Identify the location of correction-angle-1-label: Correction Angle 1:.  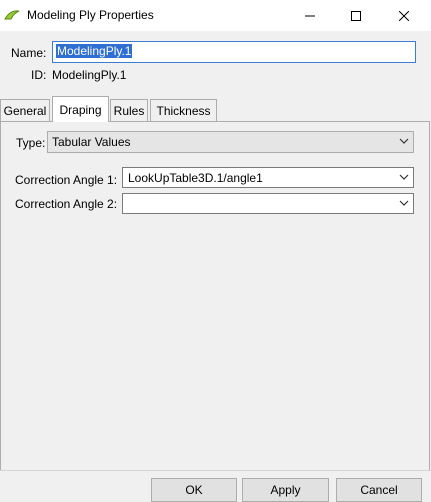
(66, 180).